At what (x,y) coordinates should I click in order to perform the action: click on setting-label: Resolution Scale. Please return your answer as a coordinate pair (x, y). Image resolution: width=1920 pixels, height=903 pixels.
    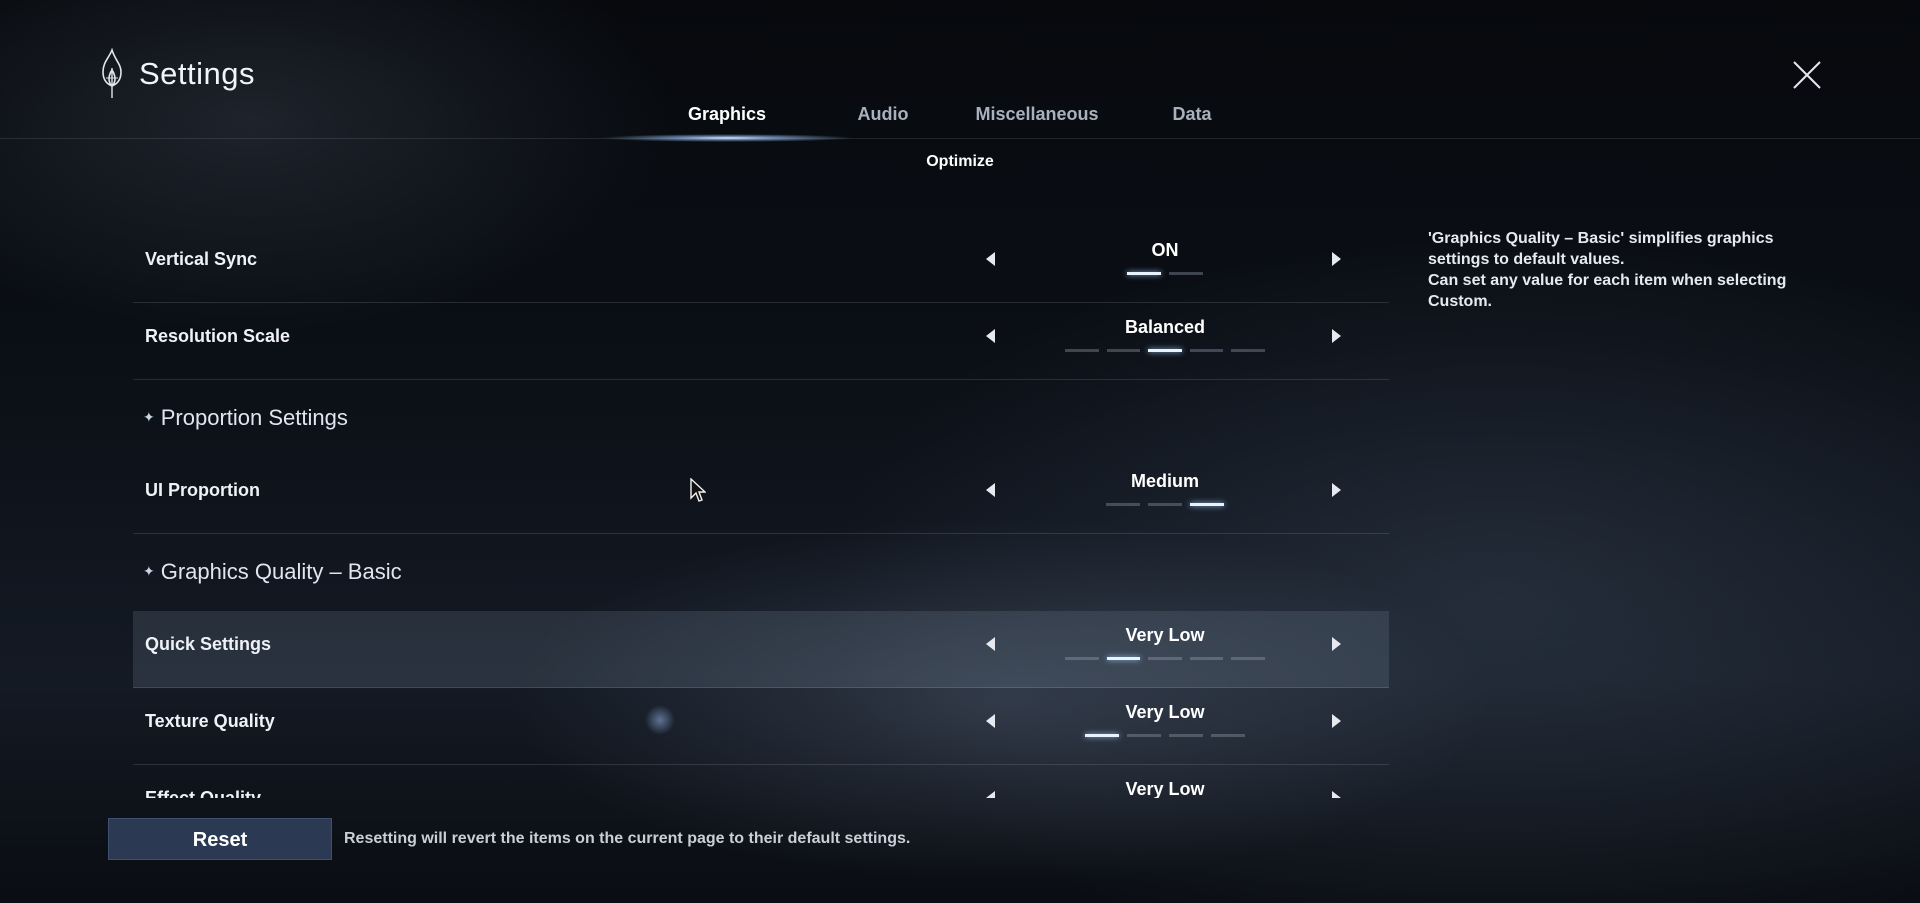
    Looking at the image, I should click on (218, 336).